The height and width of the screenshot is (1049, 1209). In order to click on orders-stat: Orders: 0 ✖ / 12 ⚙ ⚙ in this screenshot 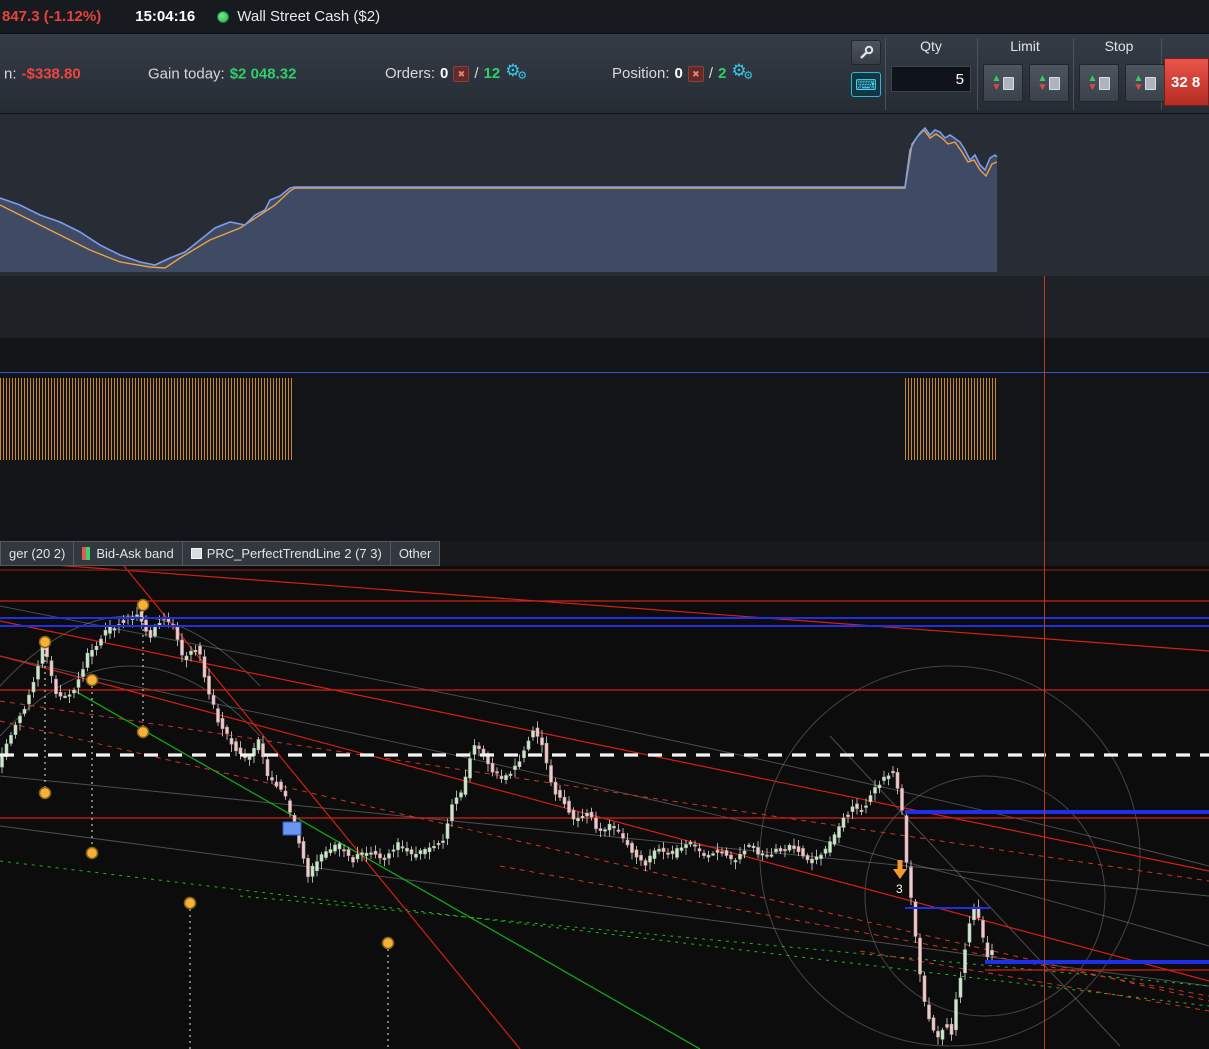, I will do `click(458, 73)`.